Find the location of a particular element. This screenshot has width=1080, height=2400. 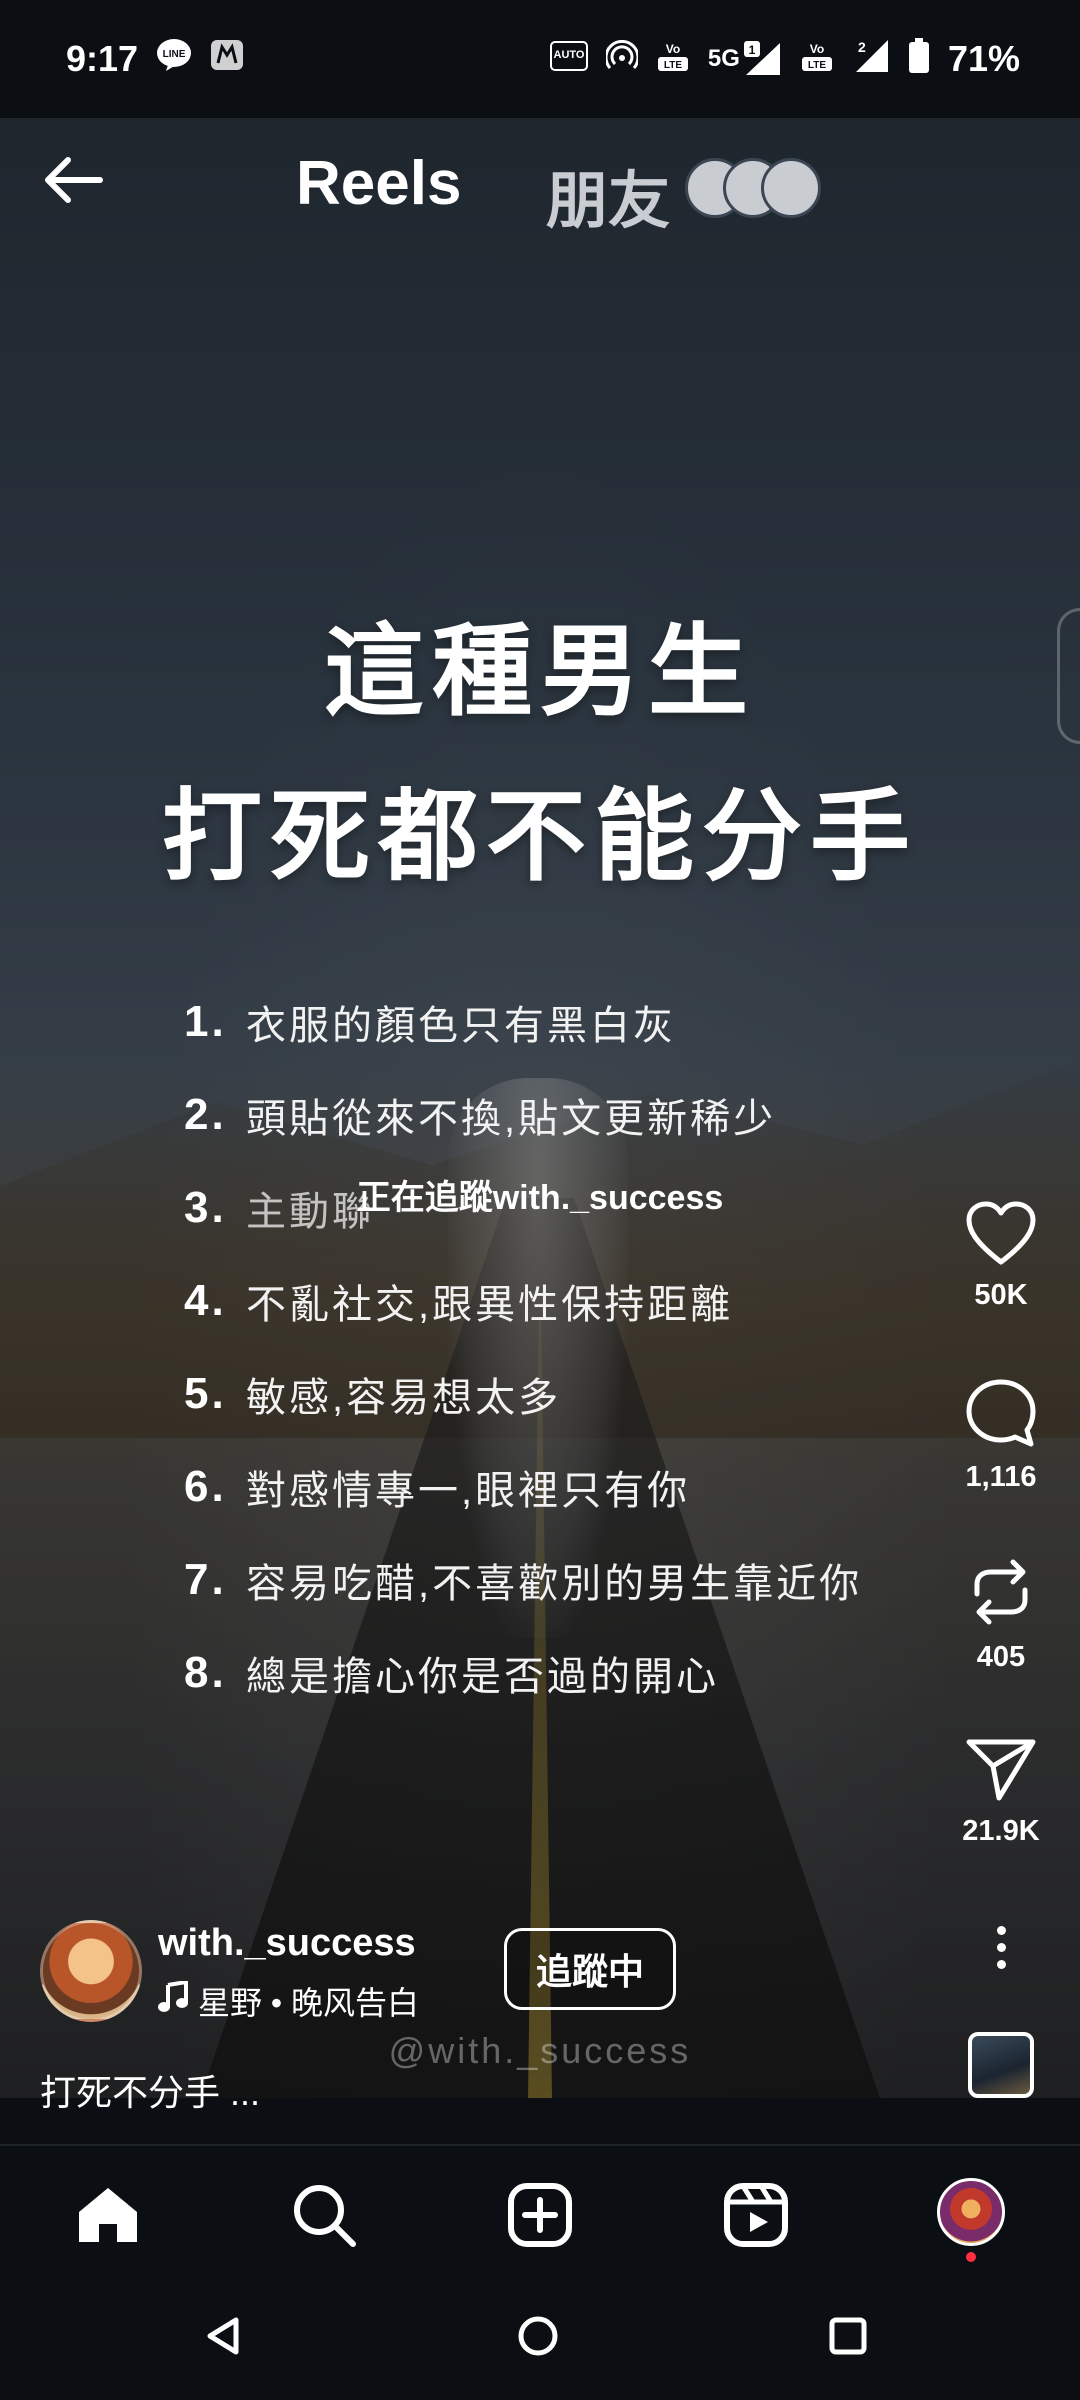

like-action: 50K is located at coordinates (1001, 1256).